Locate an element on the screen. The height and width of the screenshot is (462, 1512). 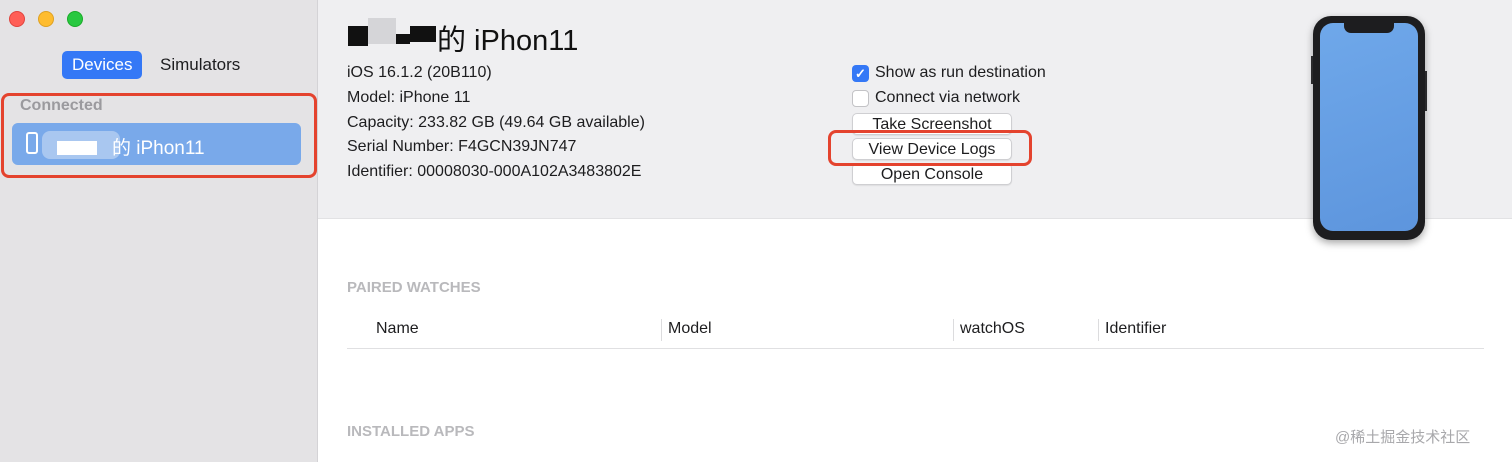
column-header-model: Model is located at coordinates (690, 329).